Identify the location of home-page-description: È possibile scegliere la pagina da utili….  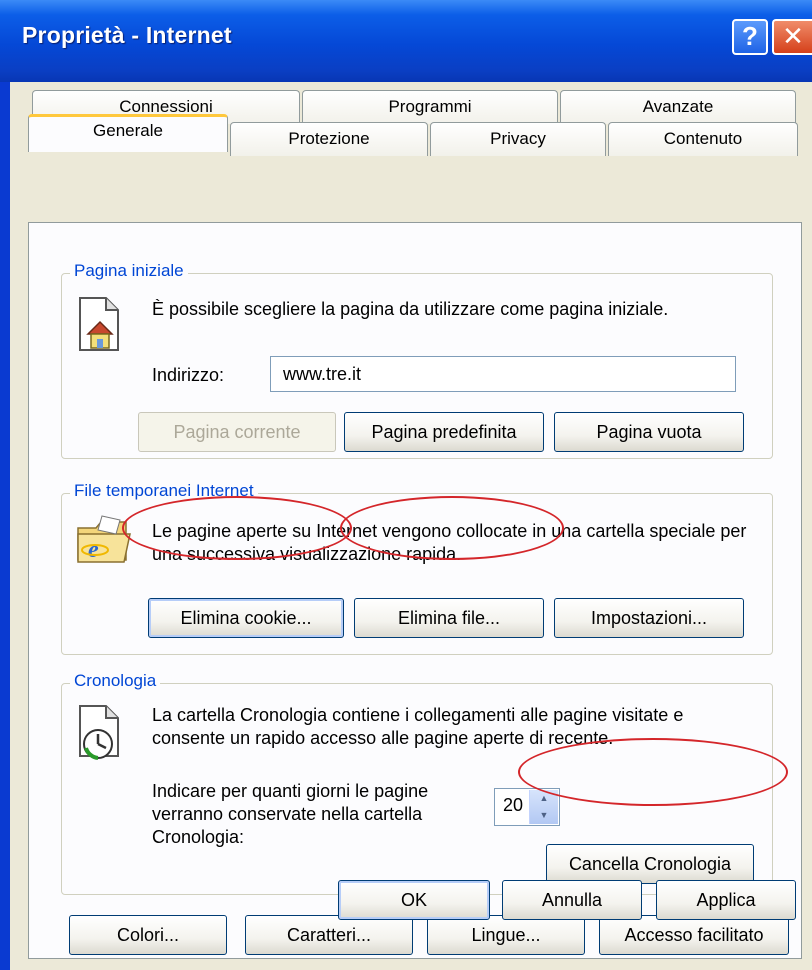
(410, 309).